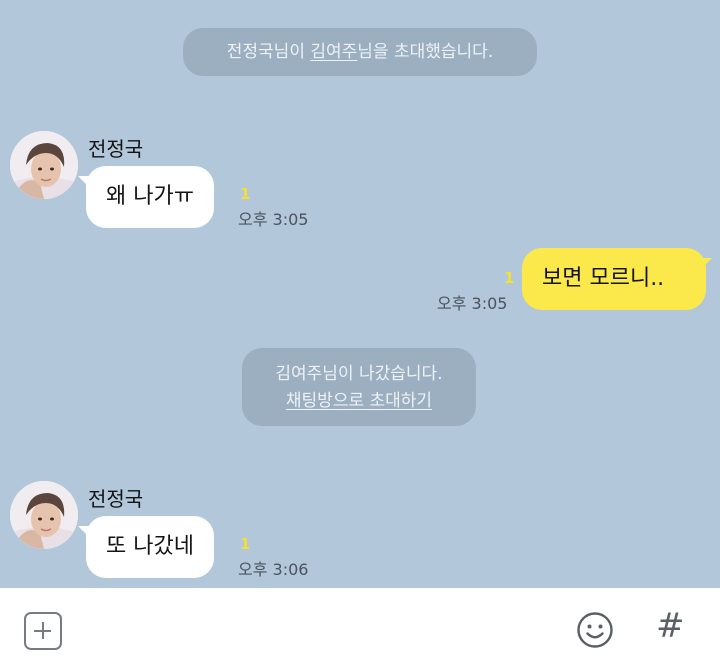 Image resolution: width=720 pixels, height=672 pixels. Describe the element at coordinates (614, 279) in the screenshot. I see `message-bubble-outgoing: 보면 모르니..` at that location.